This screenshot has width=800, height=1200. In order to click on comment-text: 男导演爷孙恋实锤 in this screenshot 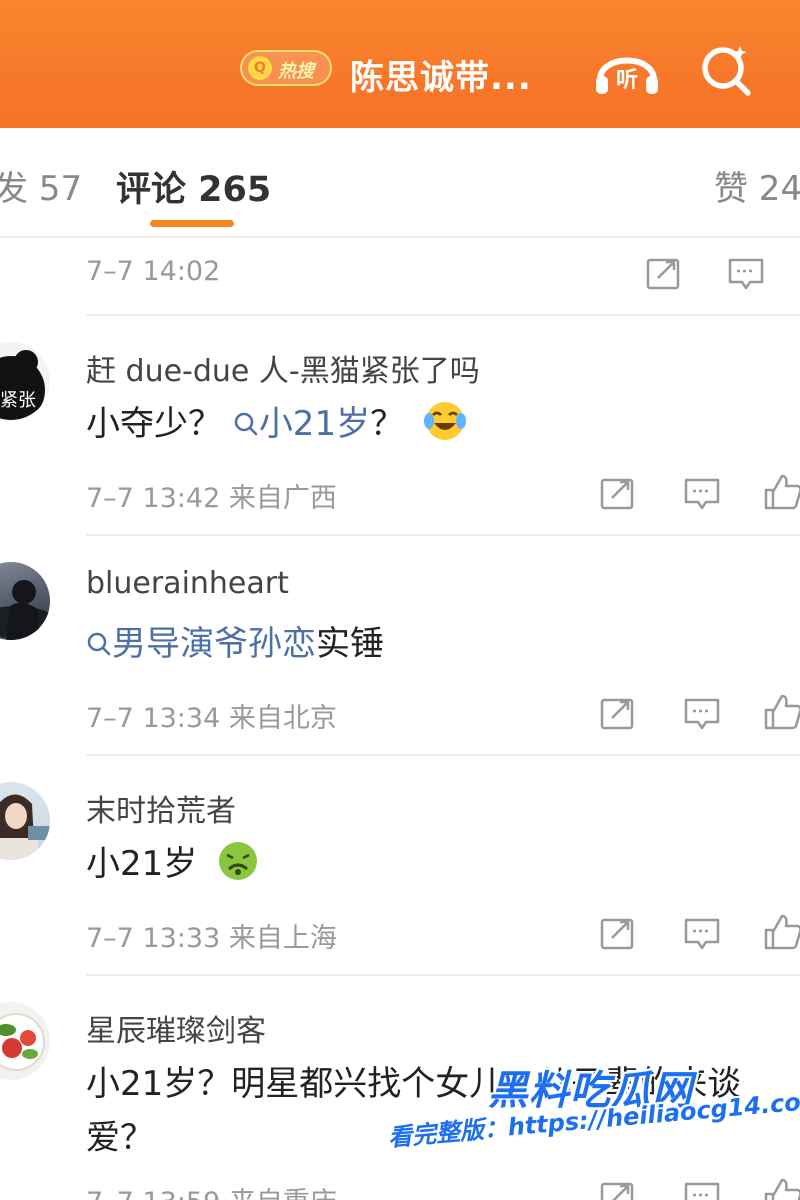, I will do `click(235, 644)`.